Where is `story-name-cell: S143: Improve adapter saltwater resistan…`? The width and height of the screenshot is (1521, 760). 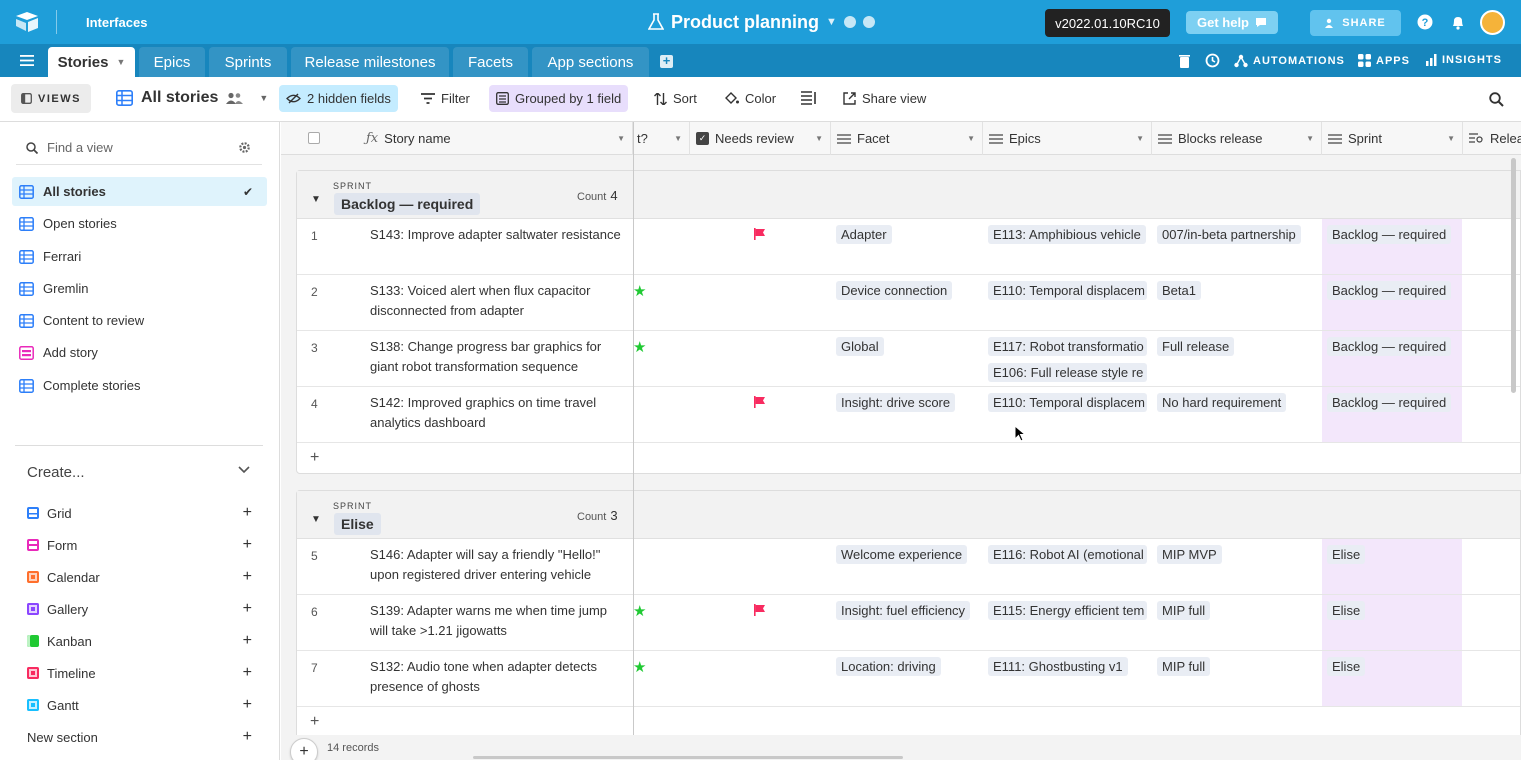 story-name-cell: S143: Improve adapter saltwater resistan… is located at coordinates (497, 235).